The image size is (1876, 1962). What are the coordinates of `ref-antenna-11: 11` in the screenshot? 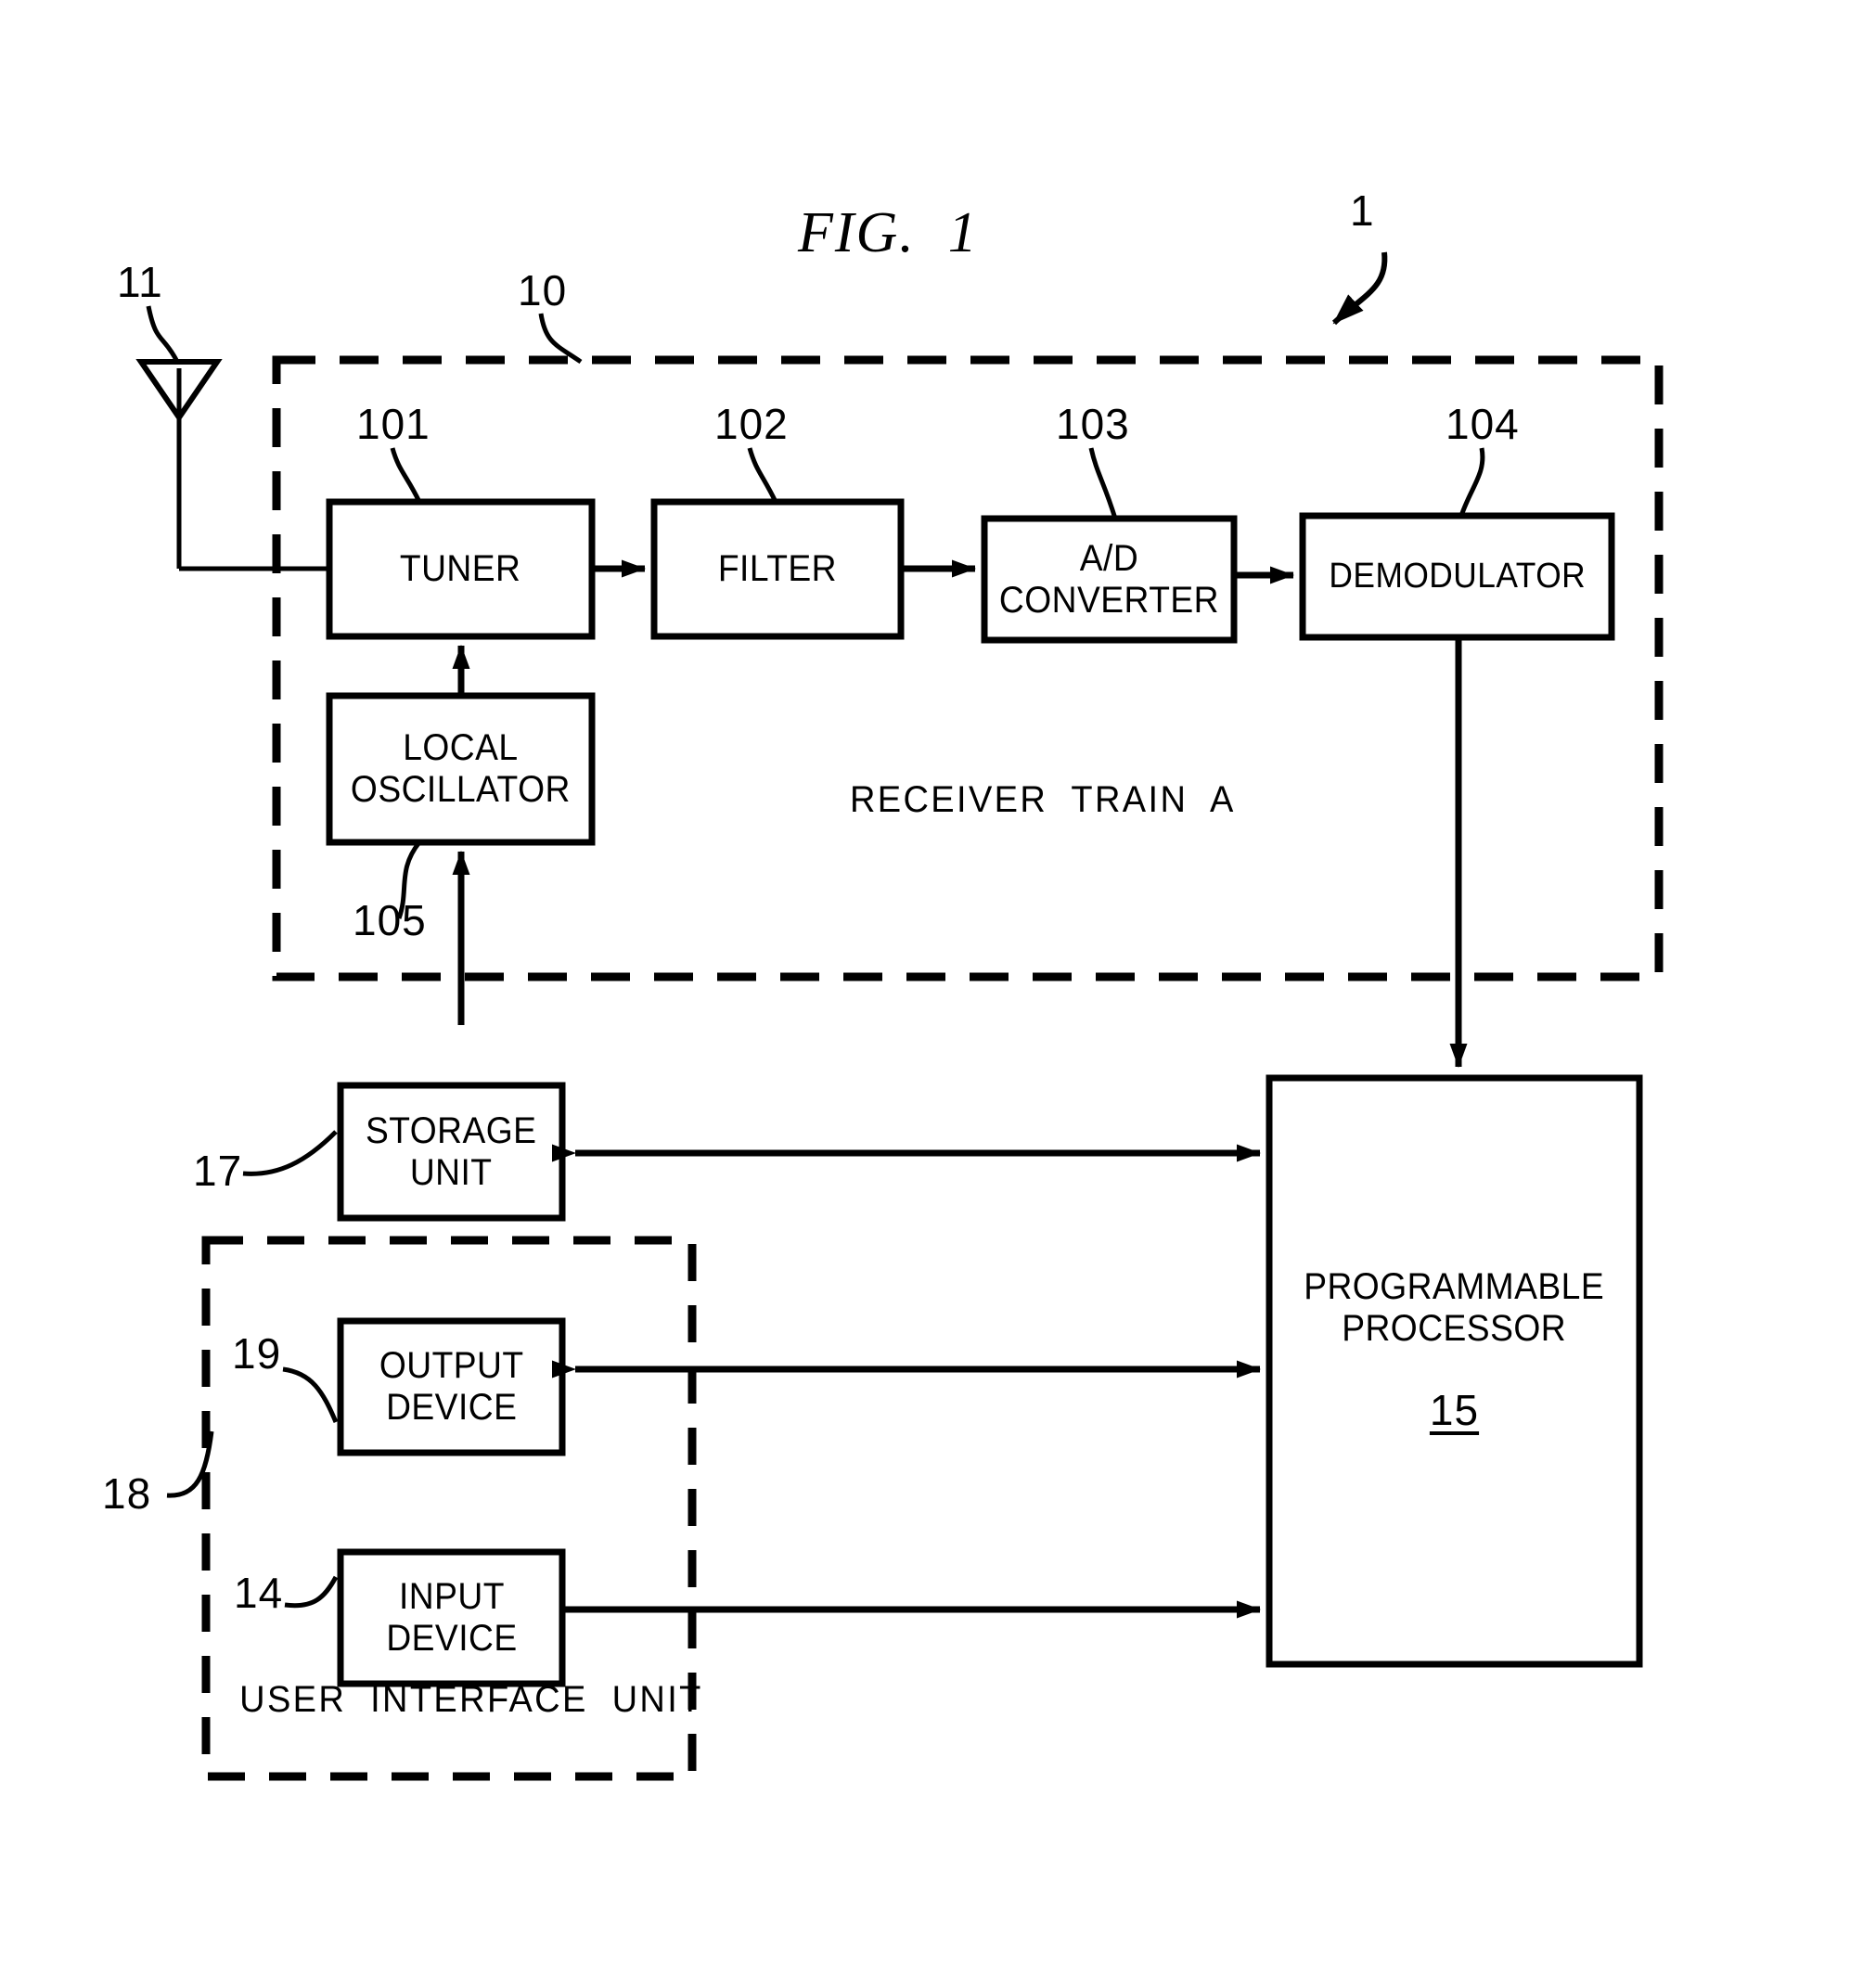 It's located at (140, 282).